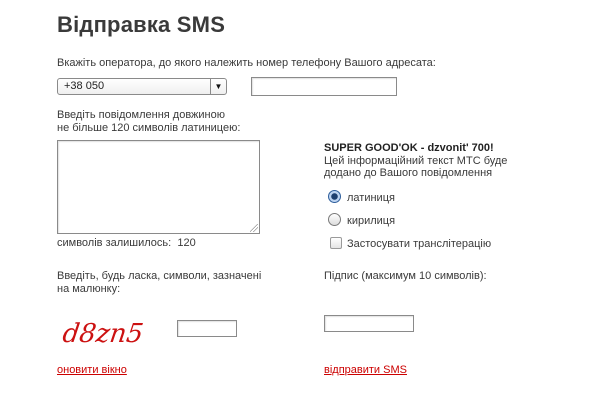 The height and width of the screenshot is (409, 589). I want to click on message-textarea, so click(158, 187).